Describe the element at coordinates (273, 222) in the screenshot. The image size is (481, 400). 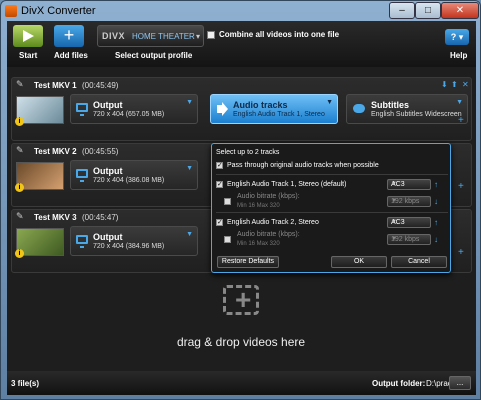
I see `track-name: English Audio Track 2, Stereo` at that location.